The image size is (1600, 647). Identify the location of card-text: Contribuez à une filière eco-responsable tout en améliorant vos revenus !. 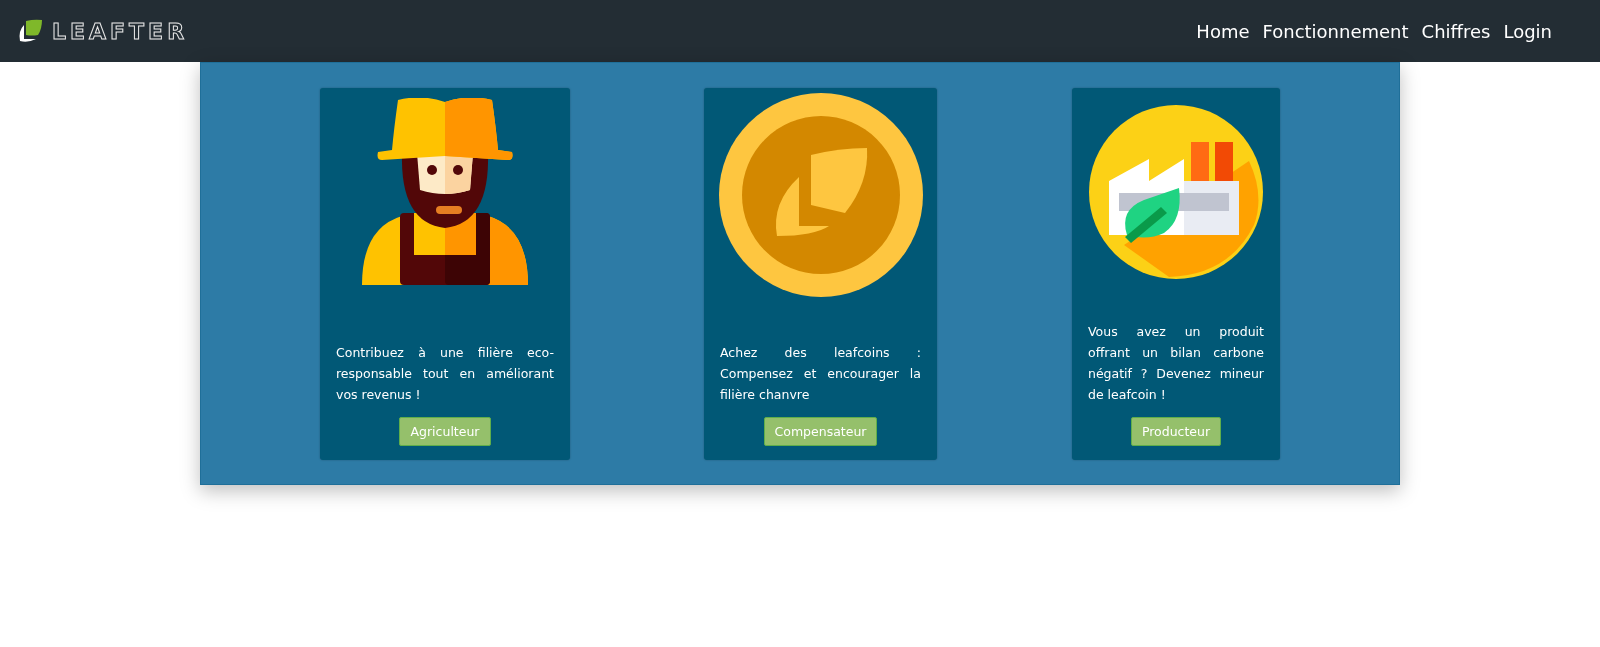
(445, 374).